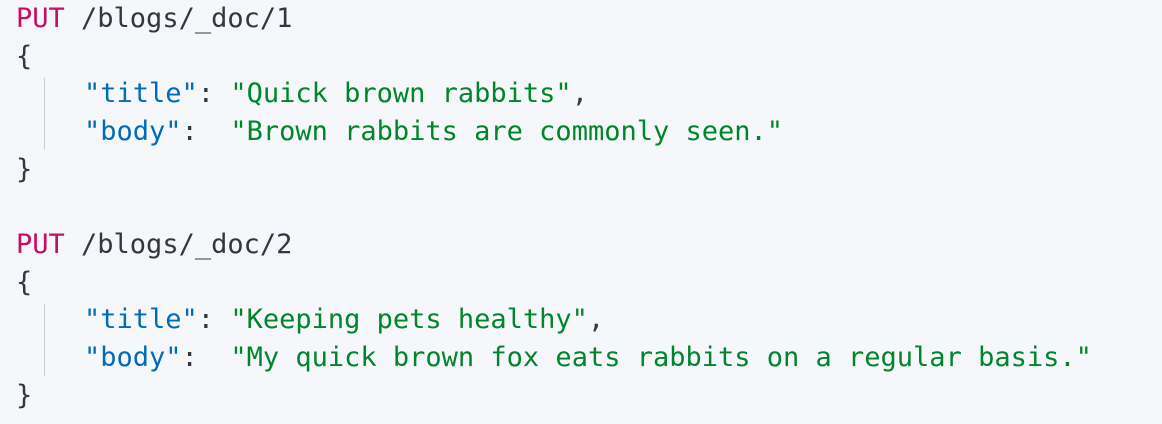 Image resolution: width=1162 pixels, height=424 pixels. I want to click on field-value: "Quick brown rabbits", so click(401, 93).